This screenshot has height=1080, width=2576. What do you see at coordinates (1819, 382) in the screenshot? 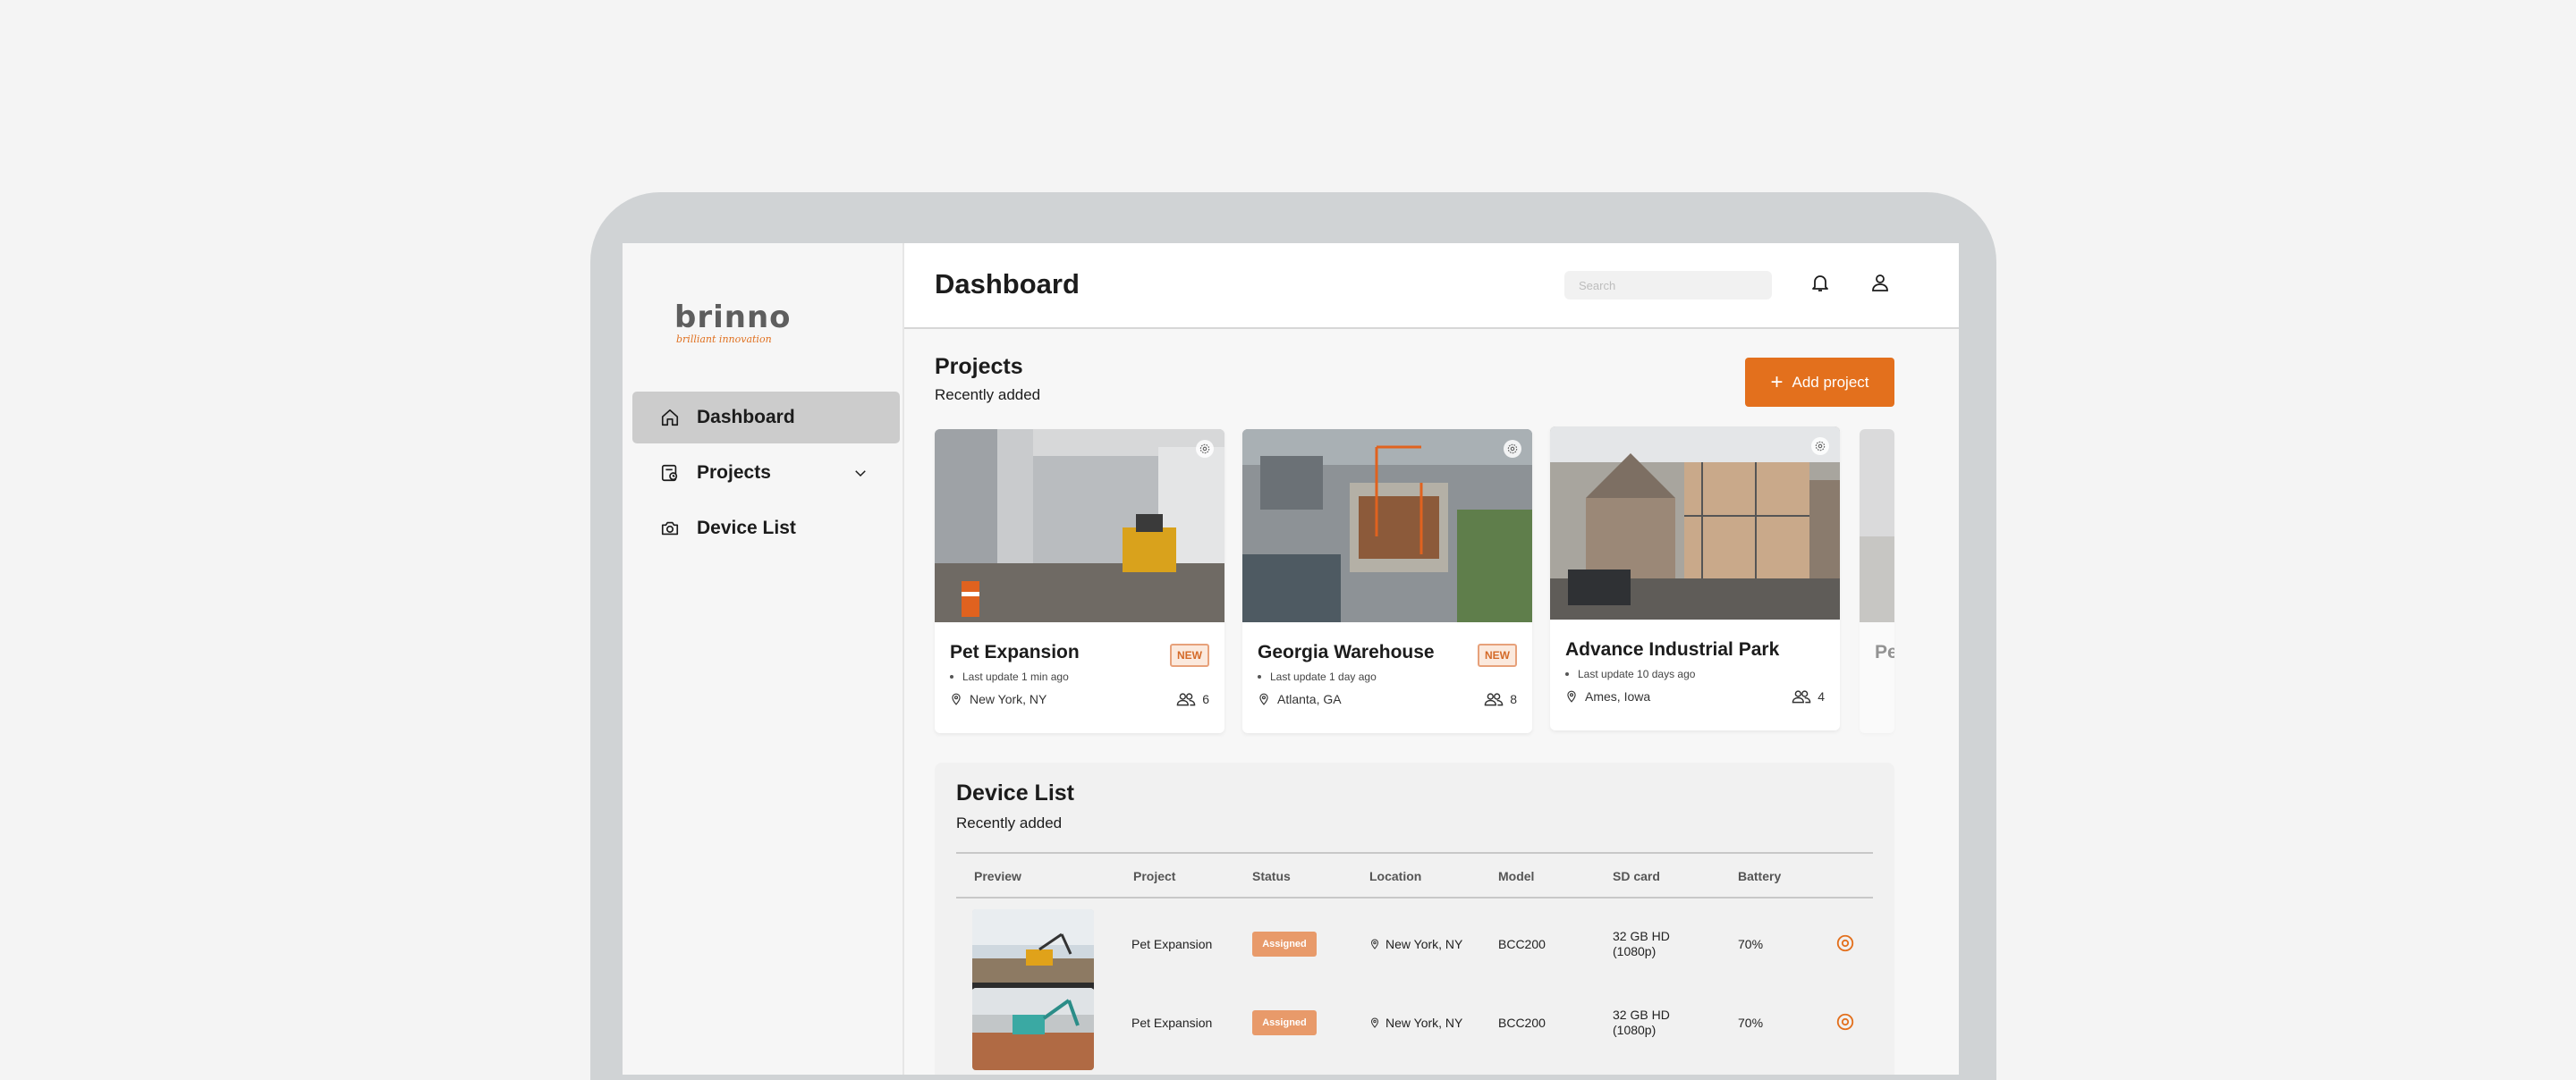
I see `add-project-button: + Add project` at bounding box center [1819, 382].